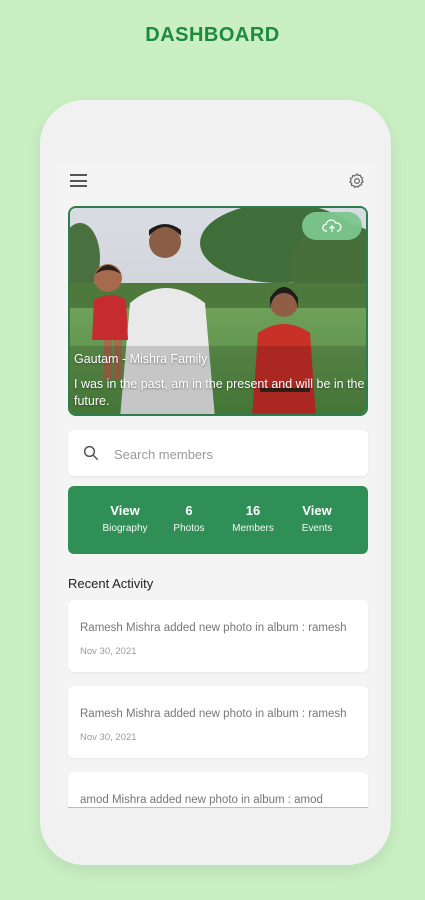 The width and height of the screenshot is (425, 900). What do you see at coordinates (91, 453) in the screenshot?
I see `search-icon` at bounding box center [91, 453].